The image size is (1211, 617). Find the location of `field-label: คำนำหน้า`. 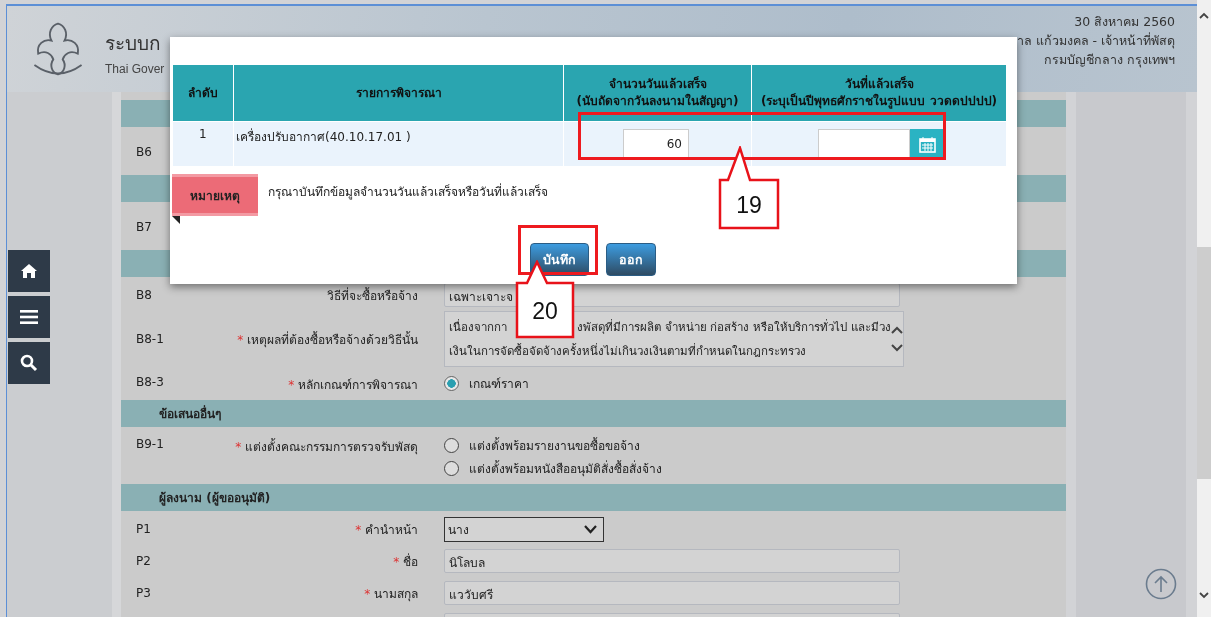

field-label: คำนำหน้า is located at coordinates (391, 529).